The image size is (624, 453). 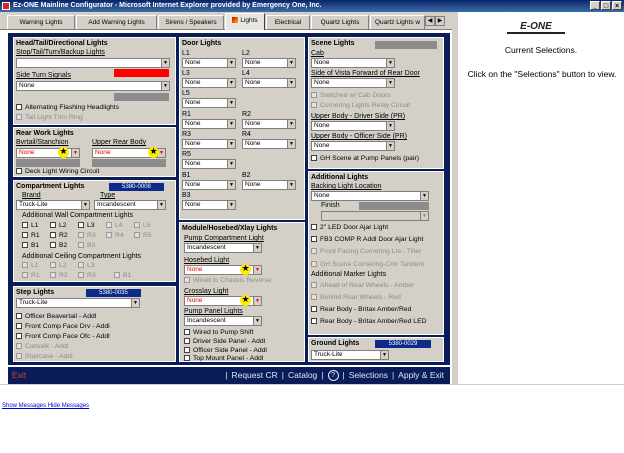 What do you see at coordinates (218, 333) in the screenshot?
I see `module-item-checkbox: Wired to Pump Shift` at bounding box center [218, 333].